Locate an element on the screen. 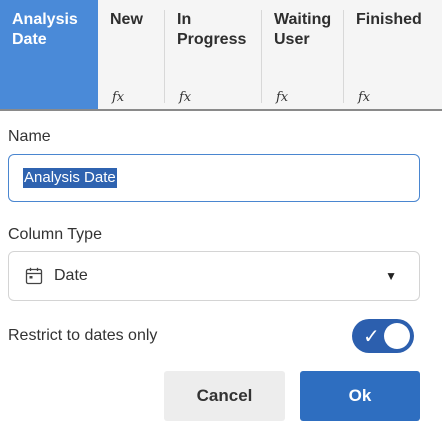  column-header-label: Analysis Date is located at coordinates (45, 29).